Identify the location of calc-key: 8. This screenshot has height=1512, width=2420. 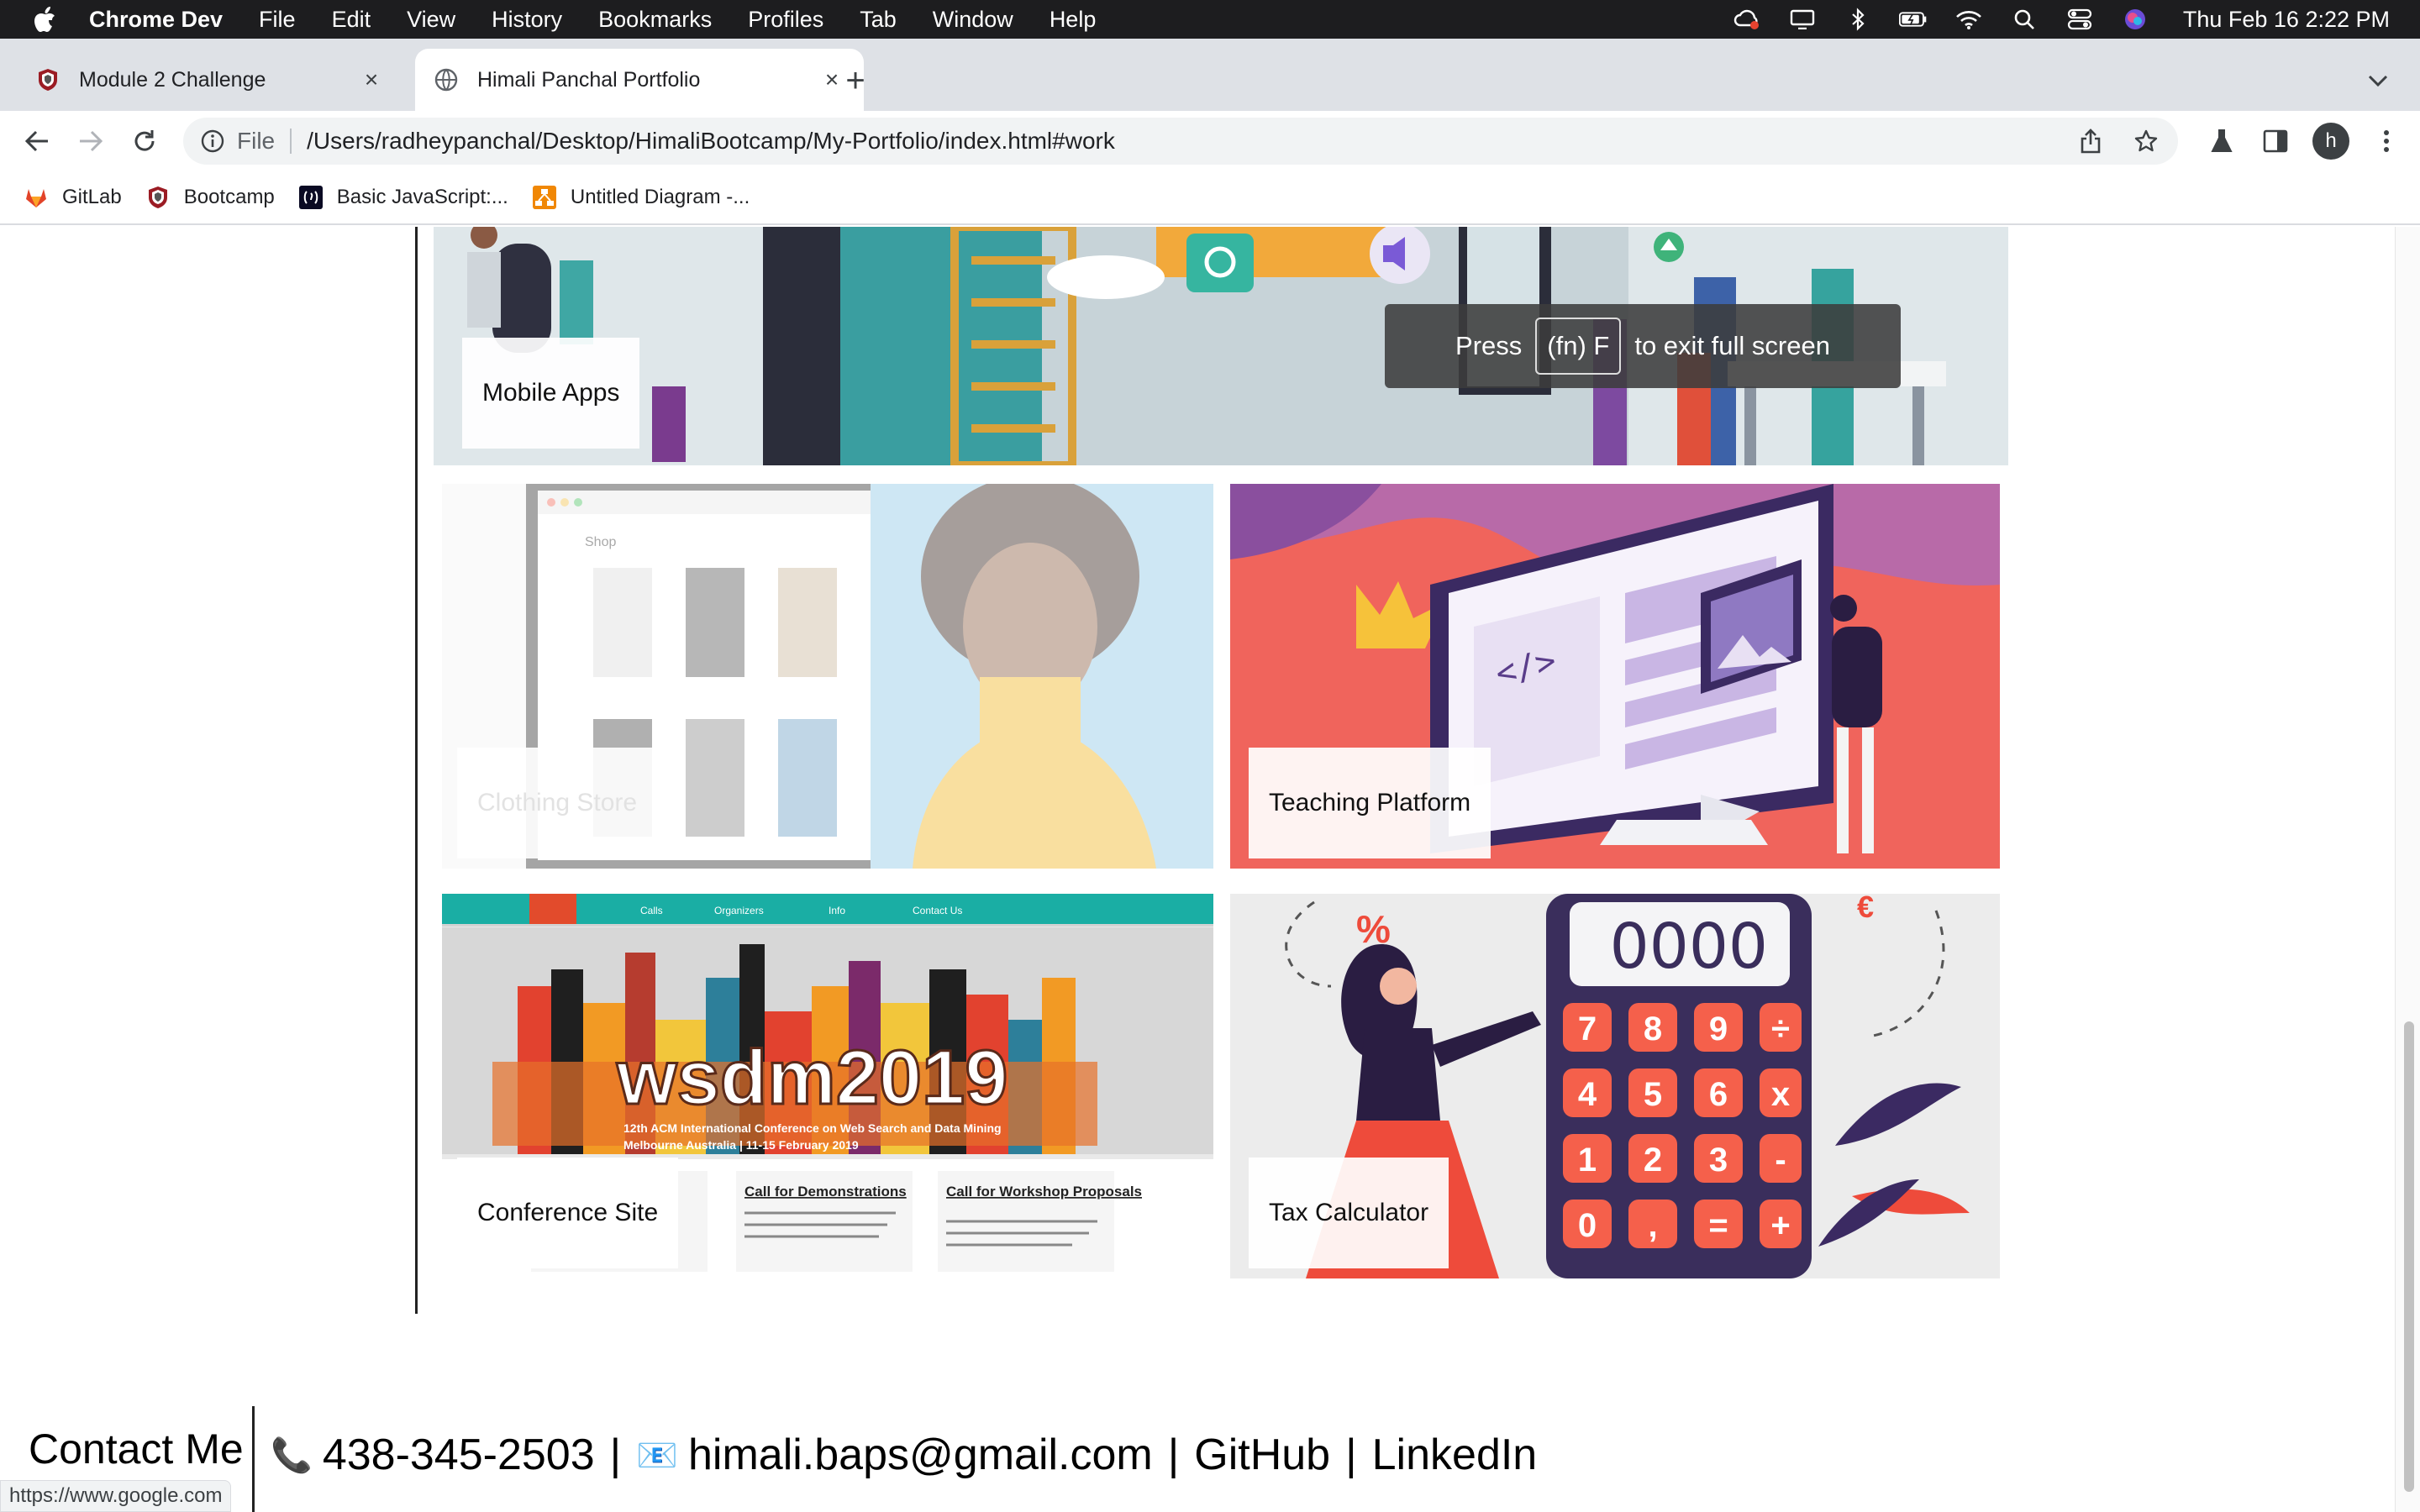
(1653, 1029).